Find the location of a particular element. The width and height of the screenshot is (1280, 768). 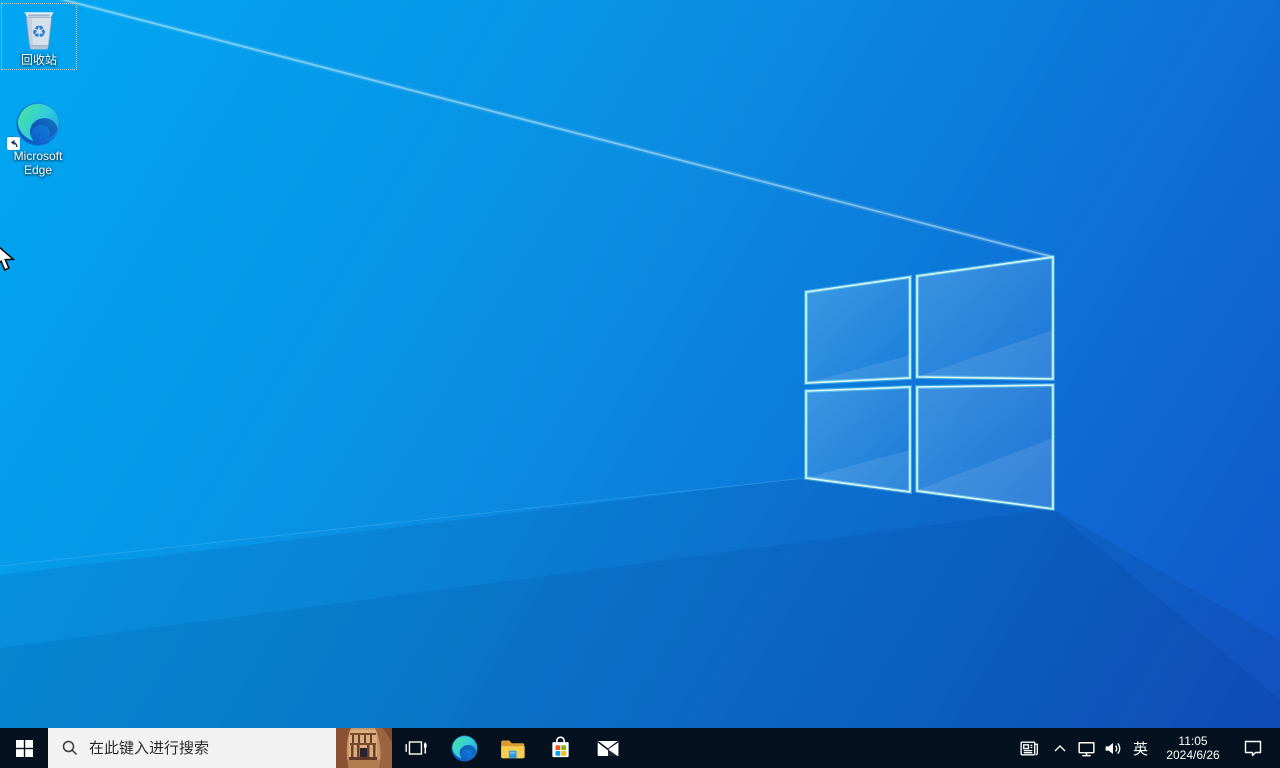

mail-button is located at coordinates (608, 748).